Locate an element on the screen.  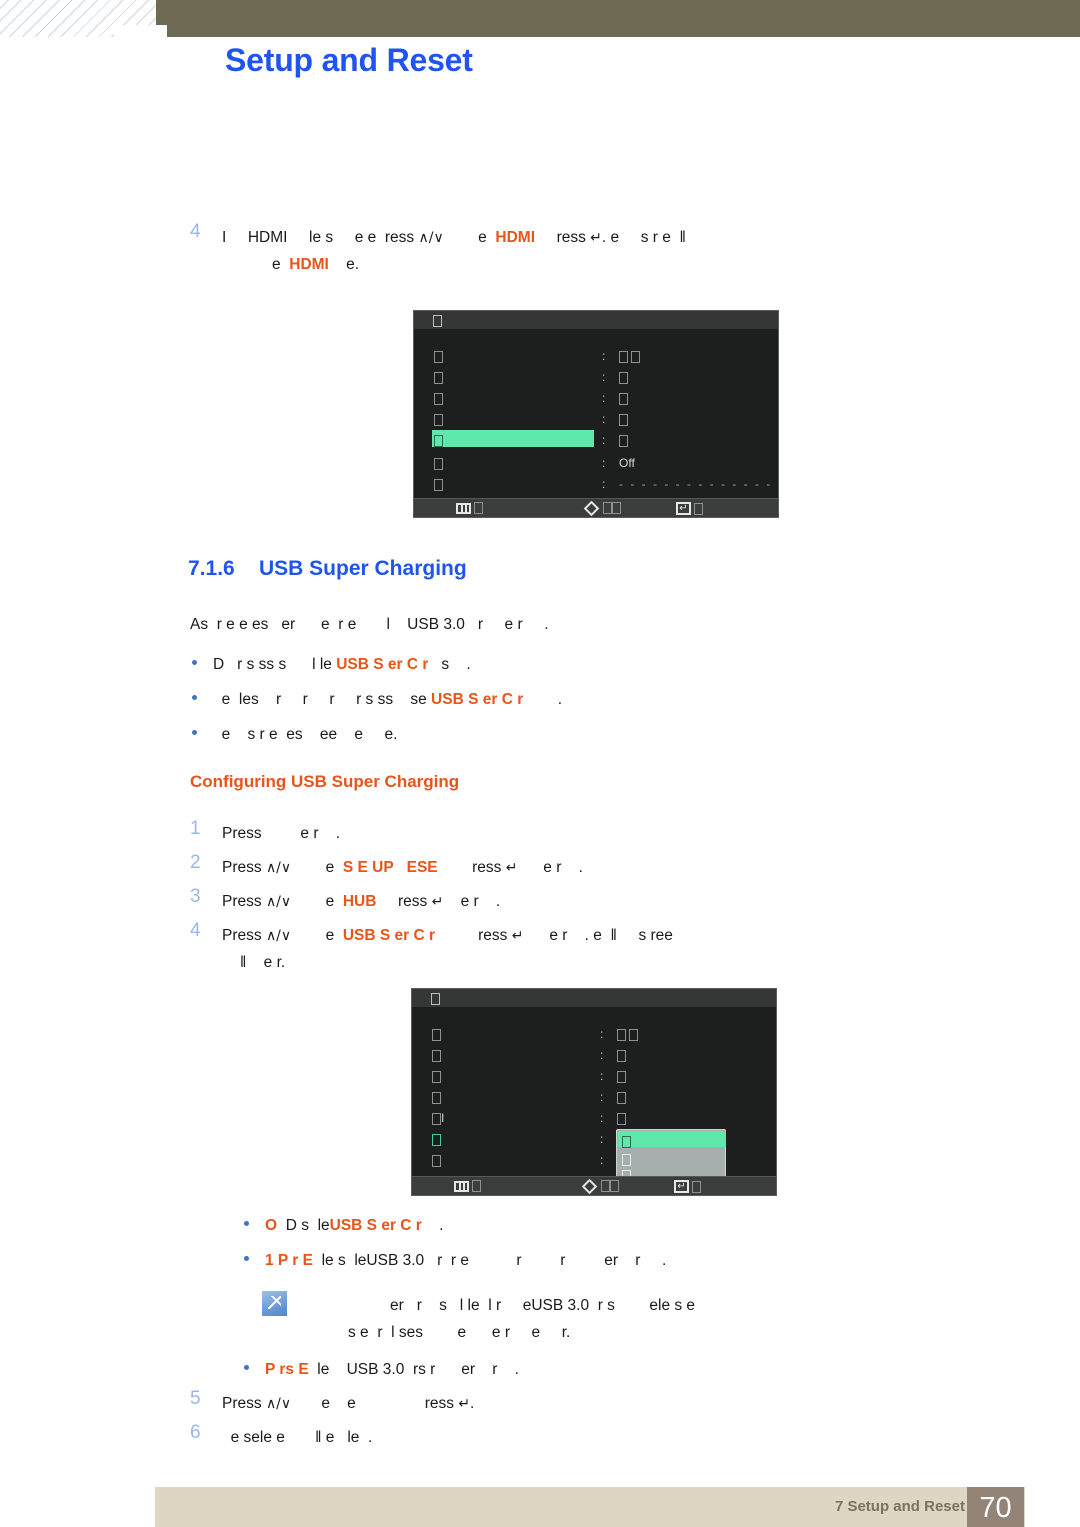
footer-chapter-label: 7 Setup and Reset is located at coordinates (899, 1506).